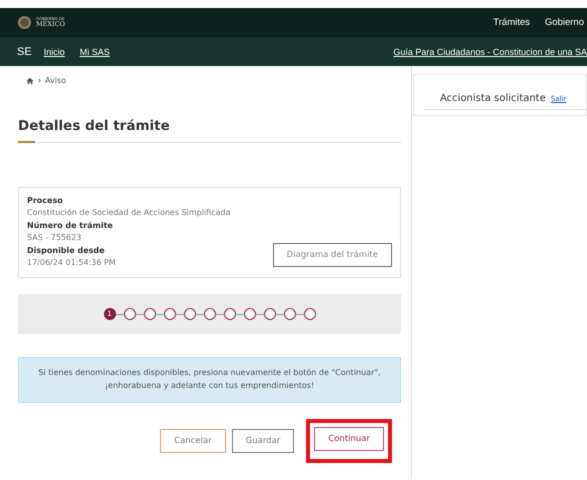 This screenshot has height=480, width=587. Describe the element at coordinates (564, 22) in the screenshot. I see `nav-link: Gobierno` at that location.